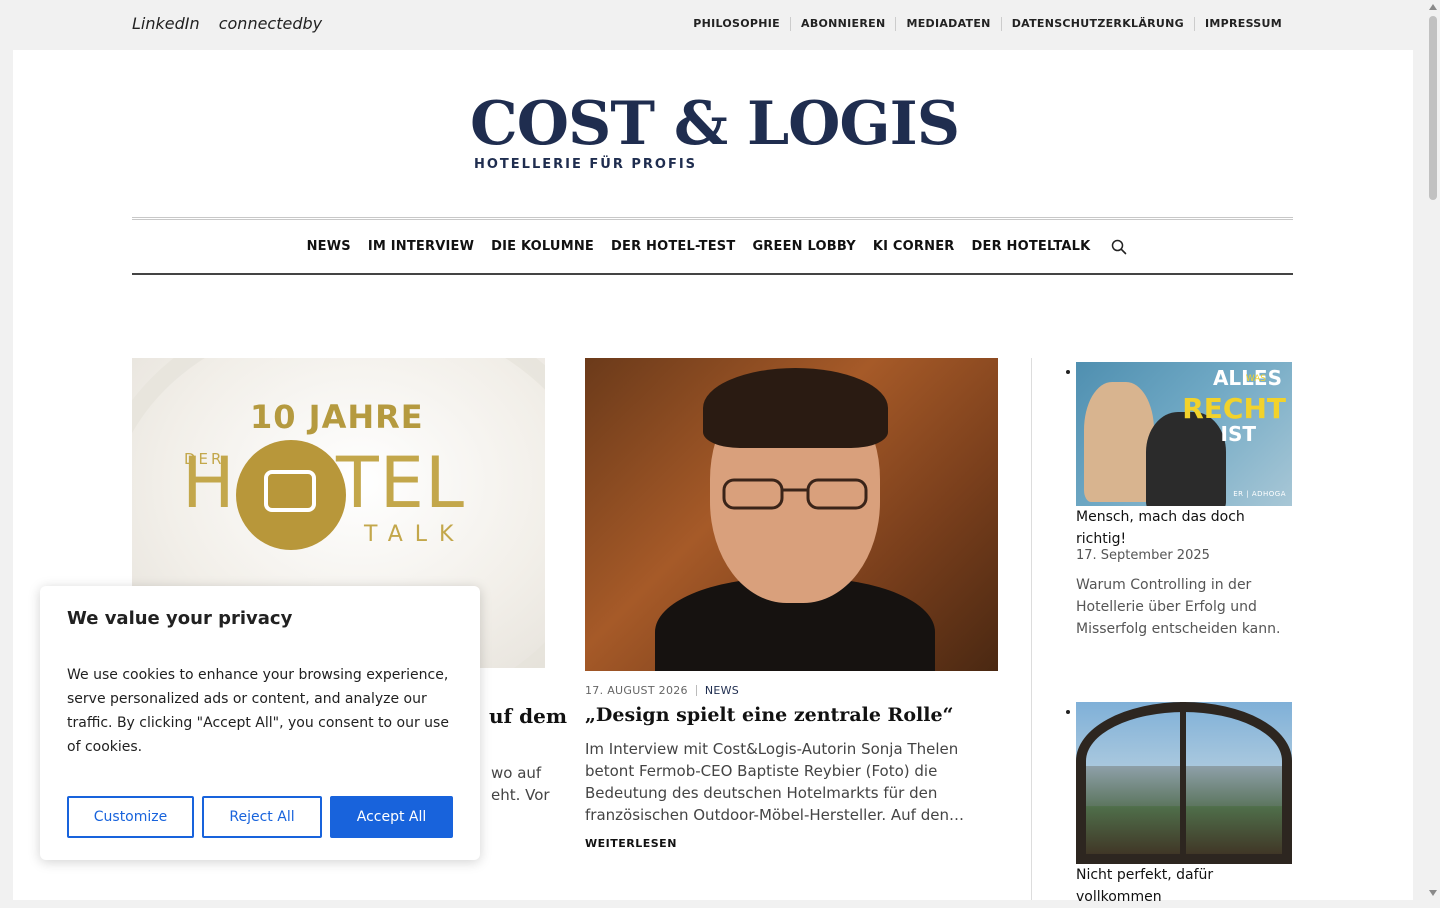 The height and width of the screenshot is (908, 1440). Describe the element at coordinates (415, 534) in the screenshot. I see `image-text-talk: TALK` at that location.